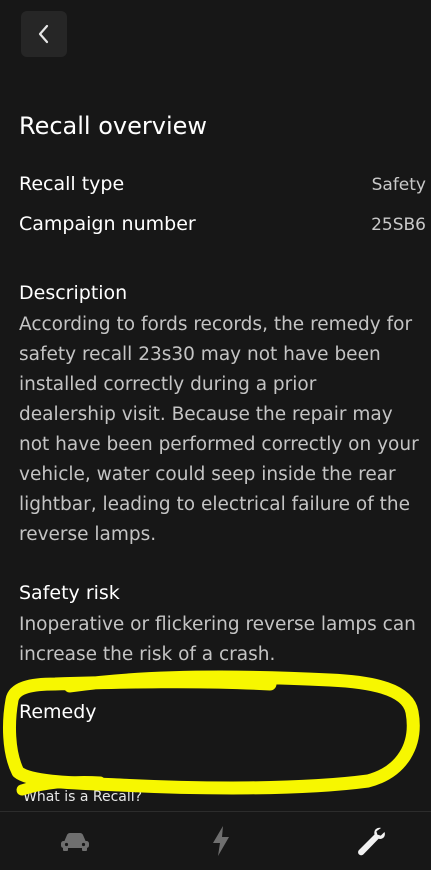 The image size is (431, 870). I want to click on charge-bolt-icon, so click(221, 841).